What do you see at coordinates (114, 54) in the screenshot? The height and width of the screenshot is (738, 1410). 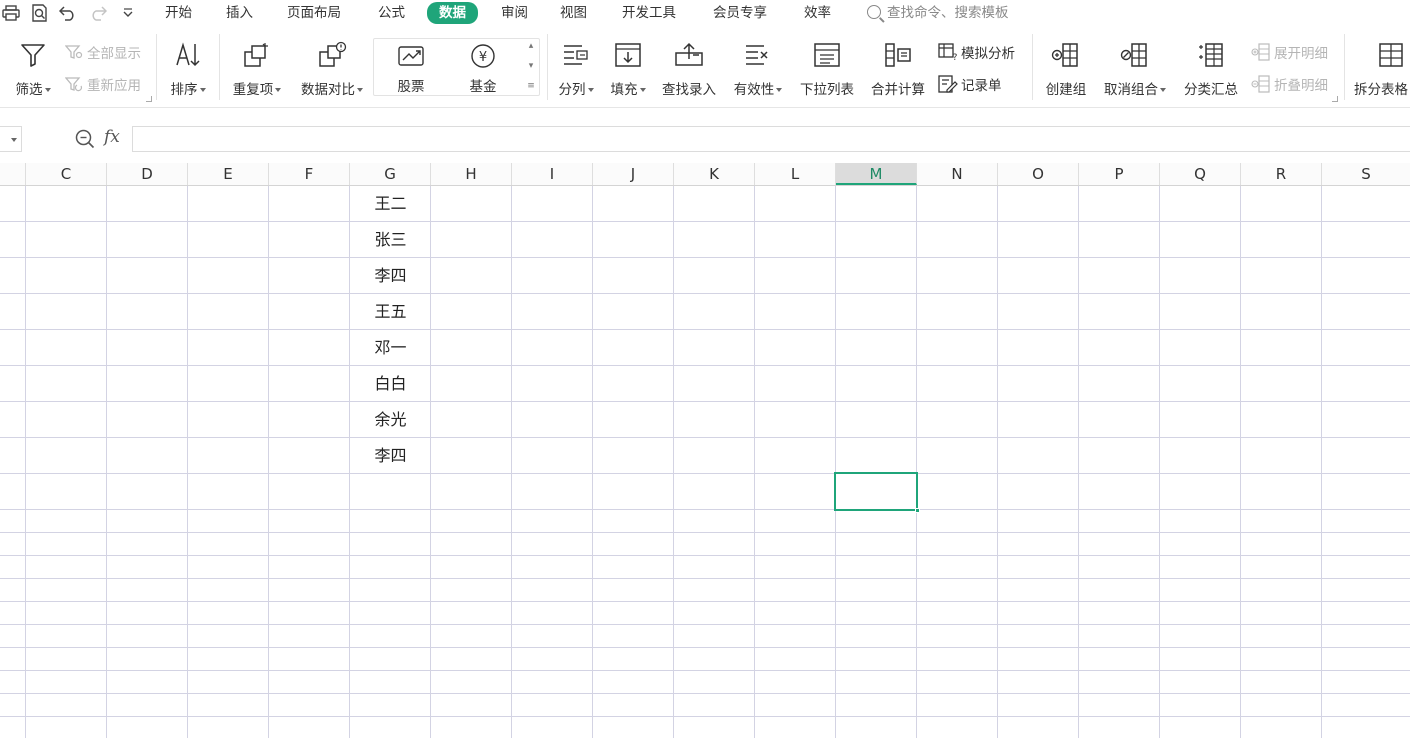 I see `show-all-label: 全部显示` at bounding box center [114, 54].